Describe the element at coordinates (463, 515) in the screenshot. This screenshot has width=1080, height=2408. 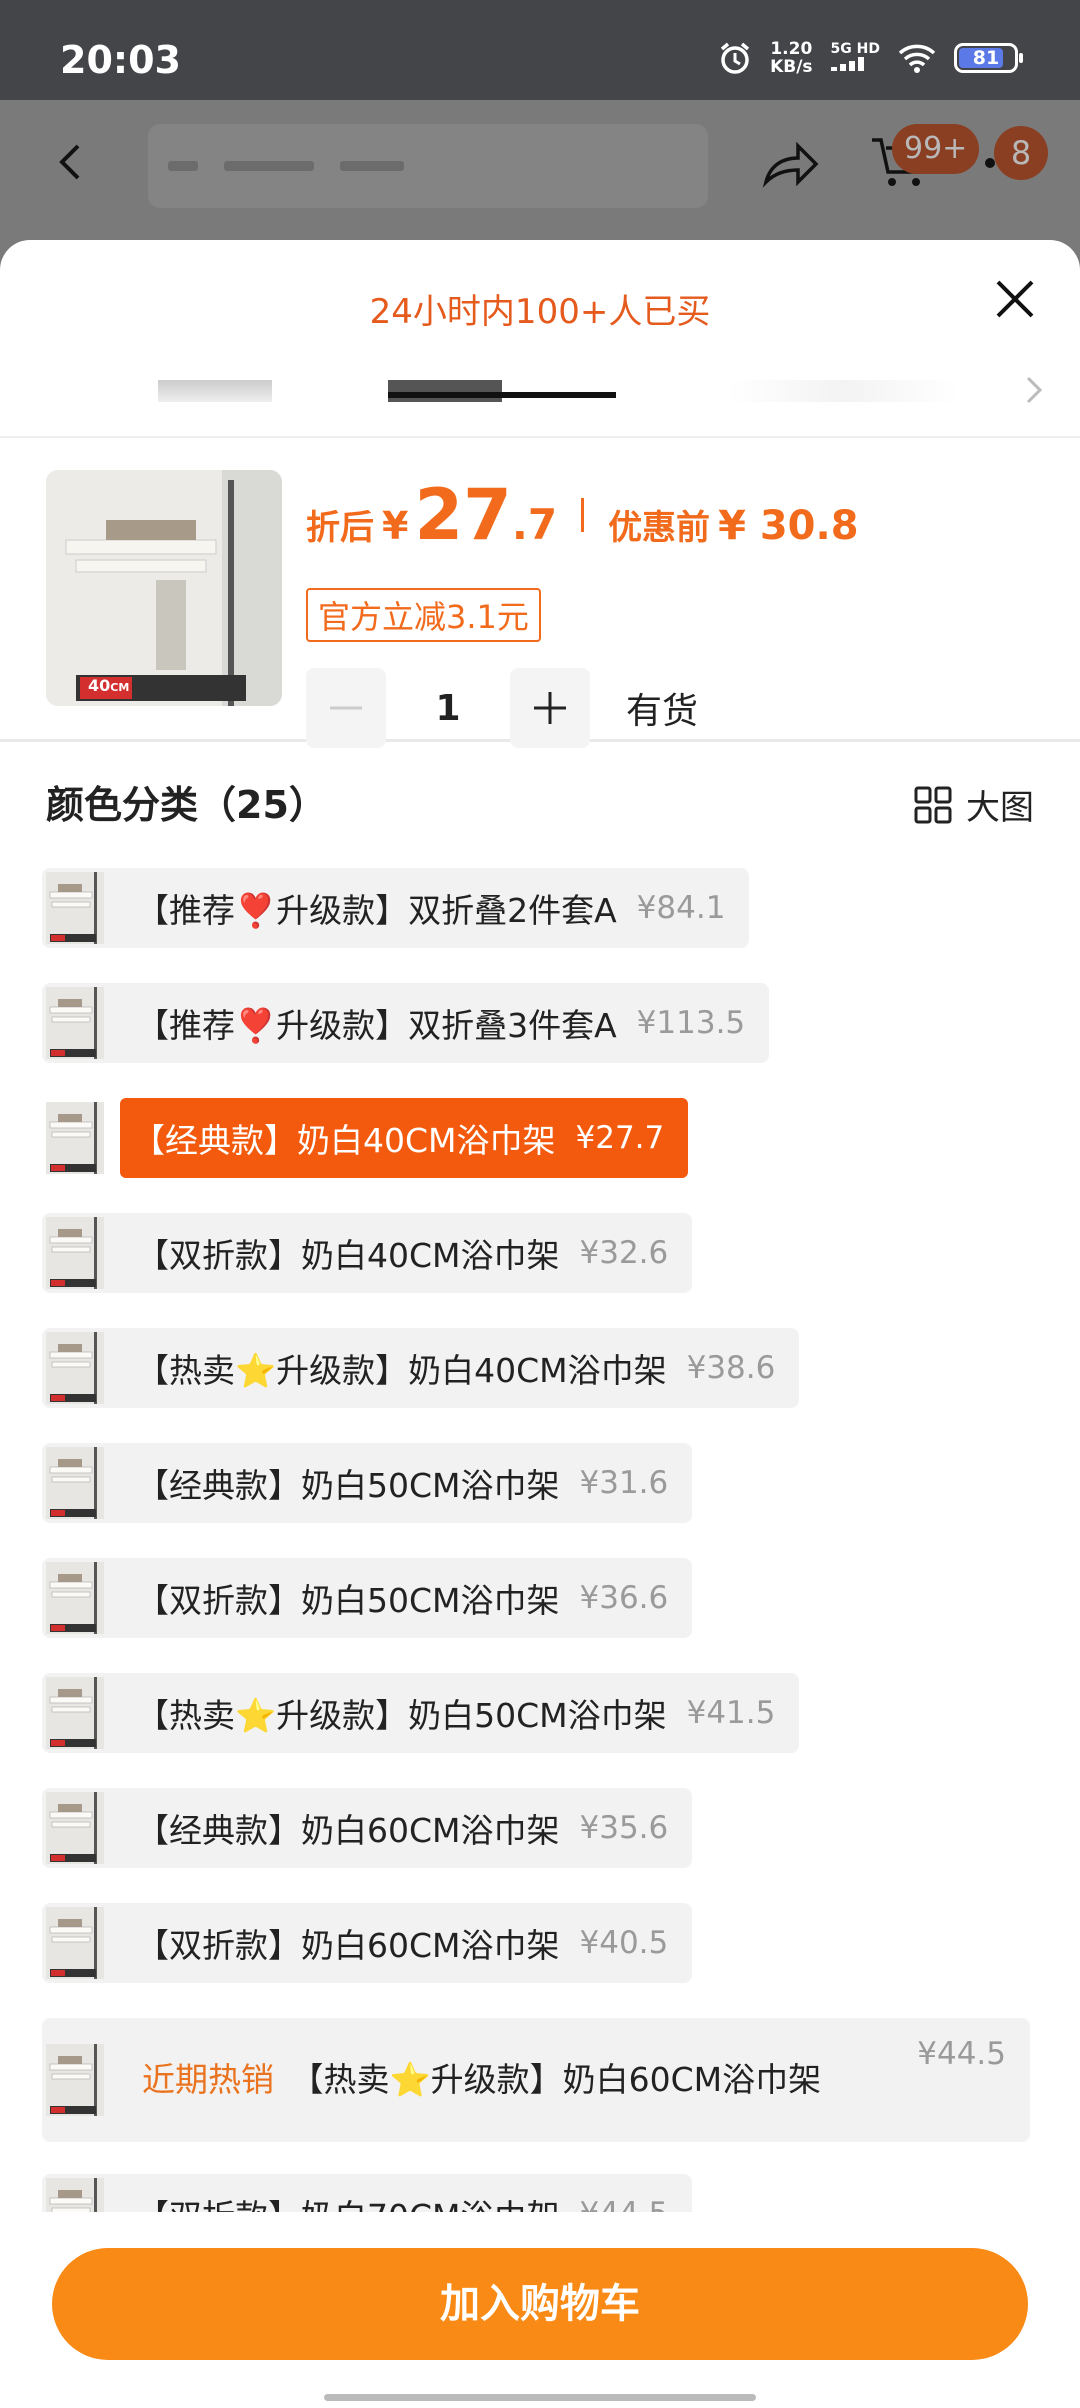
I see `discounted-price: 27` at that location.